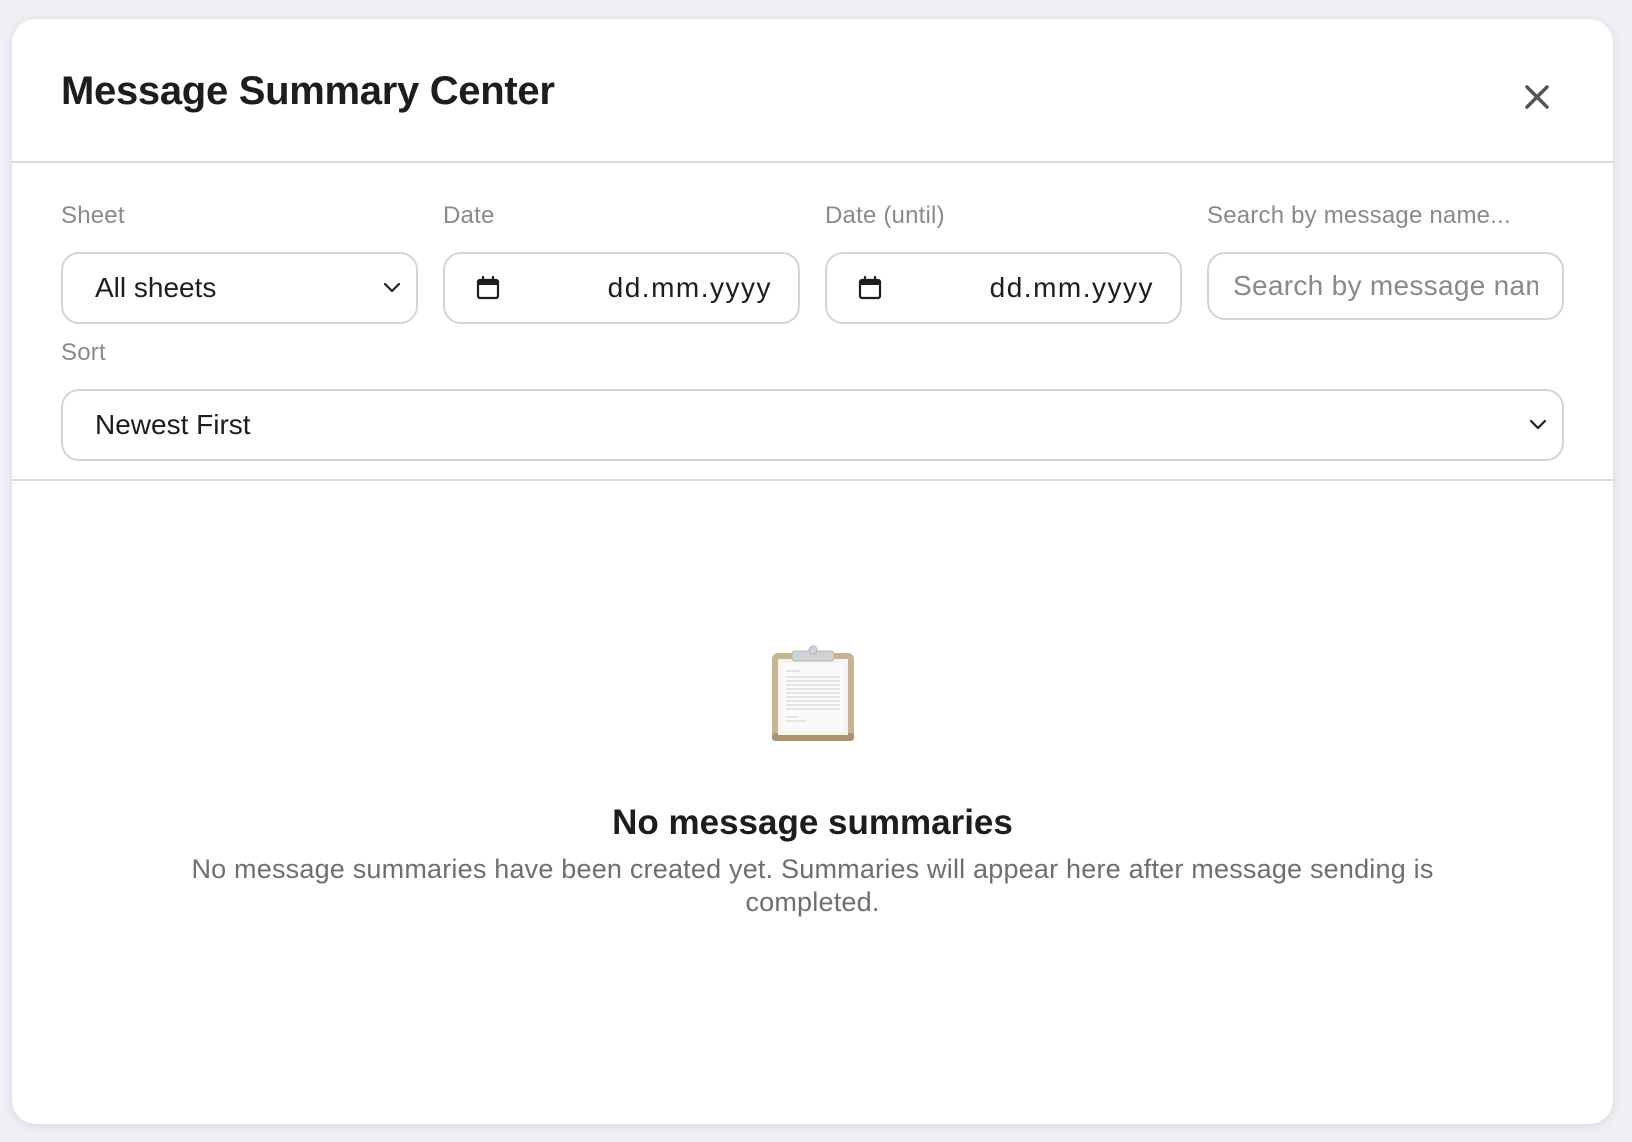 Image resolution: width=1632 pixels, height=1142 pixels. I want to click on modal-header: Message Summary Center, so click(812, 91).